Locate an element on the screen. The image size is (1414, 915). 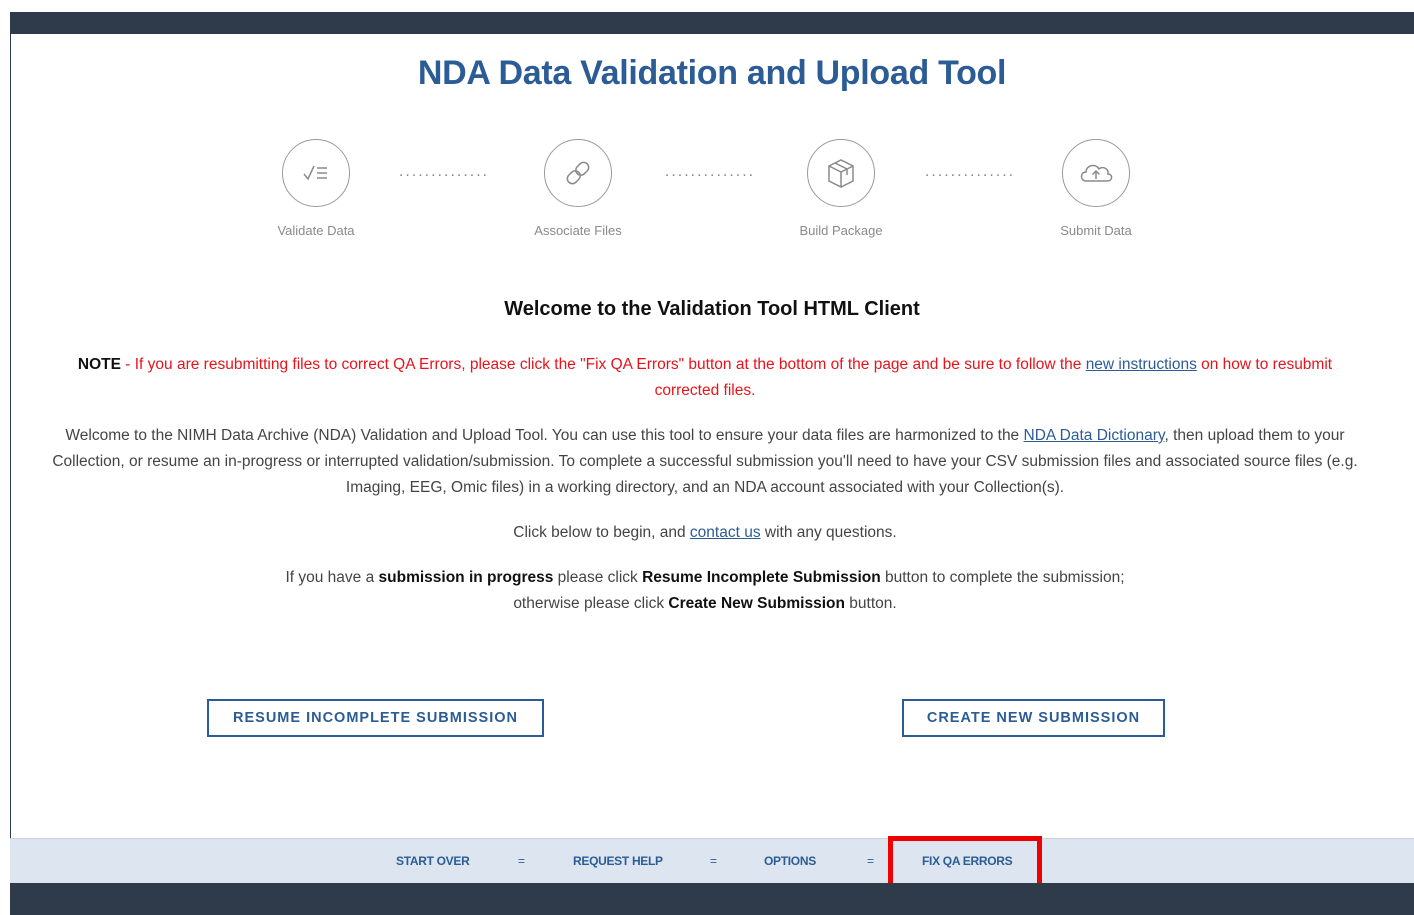
page-title: NDA Data Validation and Upload Tool is located at coordinates (712, 73).